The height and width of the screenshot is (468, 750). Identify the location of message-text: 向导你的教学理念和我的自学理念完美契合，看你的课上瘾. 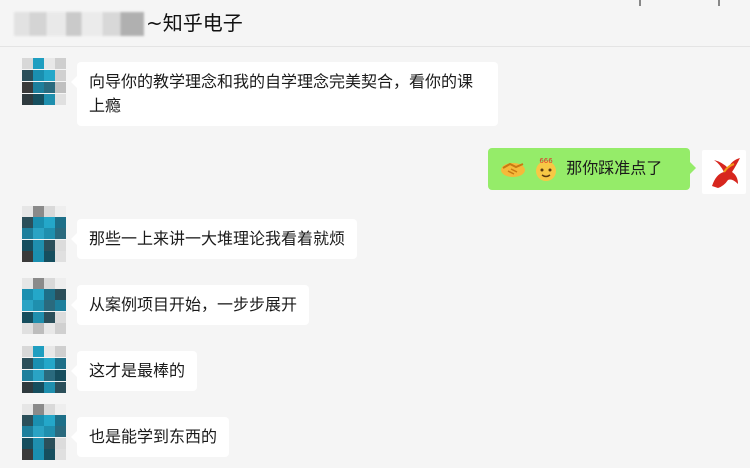
(281, 93).